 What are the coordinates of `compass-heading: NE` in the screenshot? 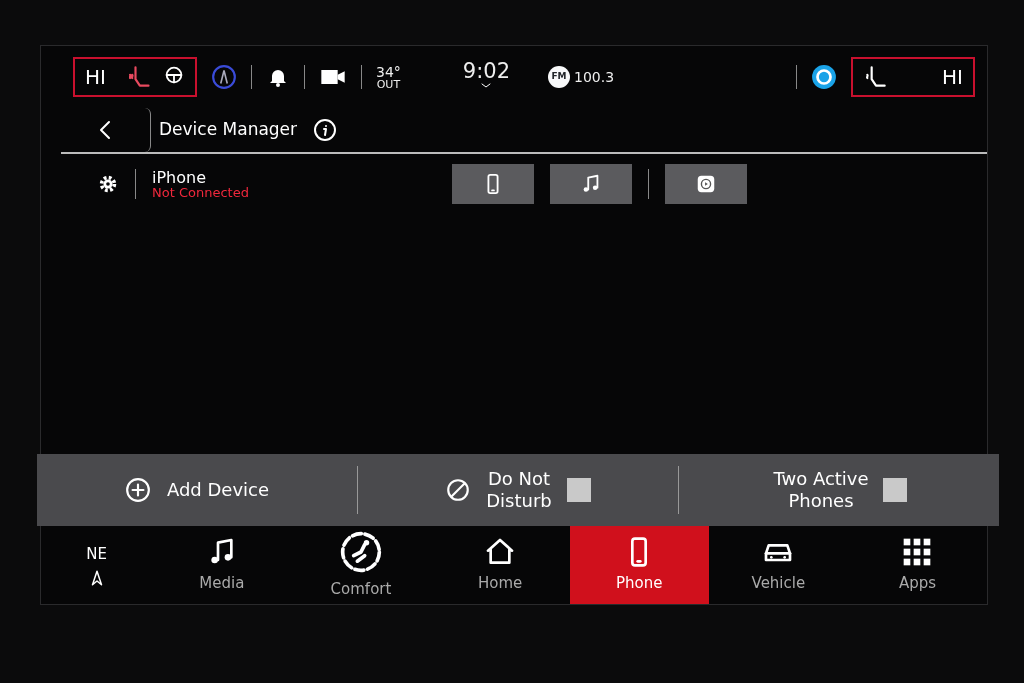 It's located at (96, 554).